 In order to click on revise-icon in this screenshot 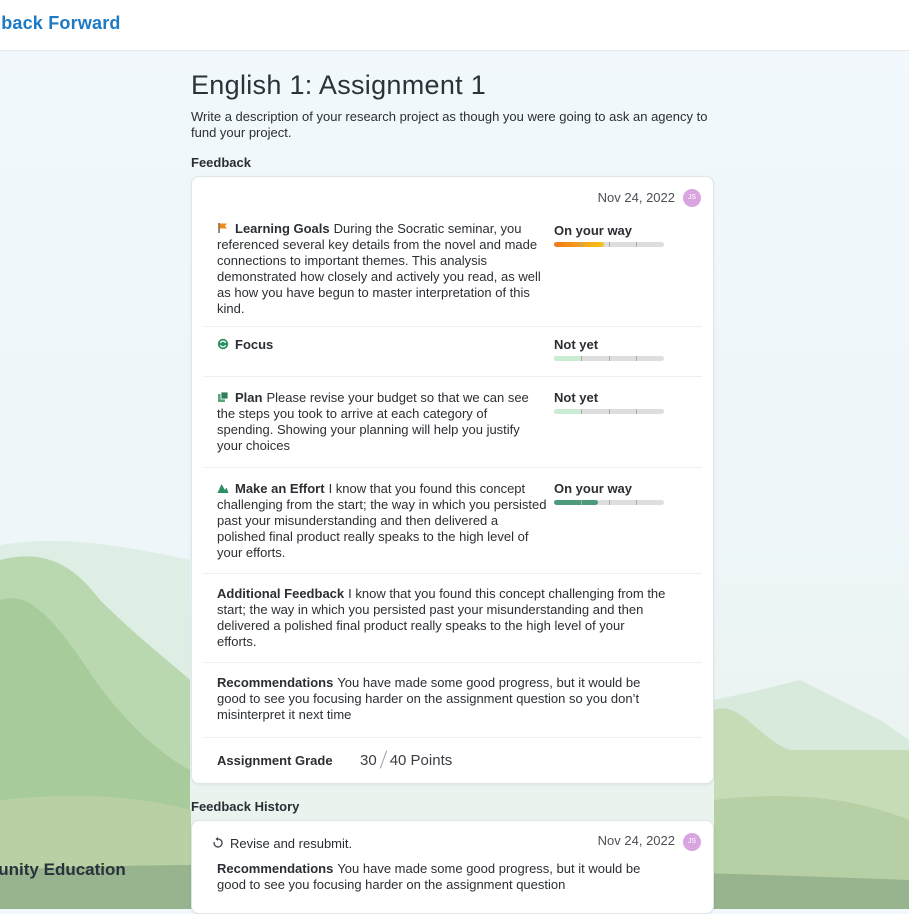, I will do `click(218, 842)`.